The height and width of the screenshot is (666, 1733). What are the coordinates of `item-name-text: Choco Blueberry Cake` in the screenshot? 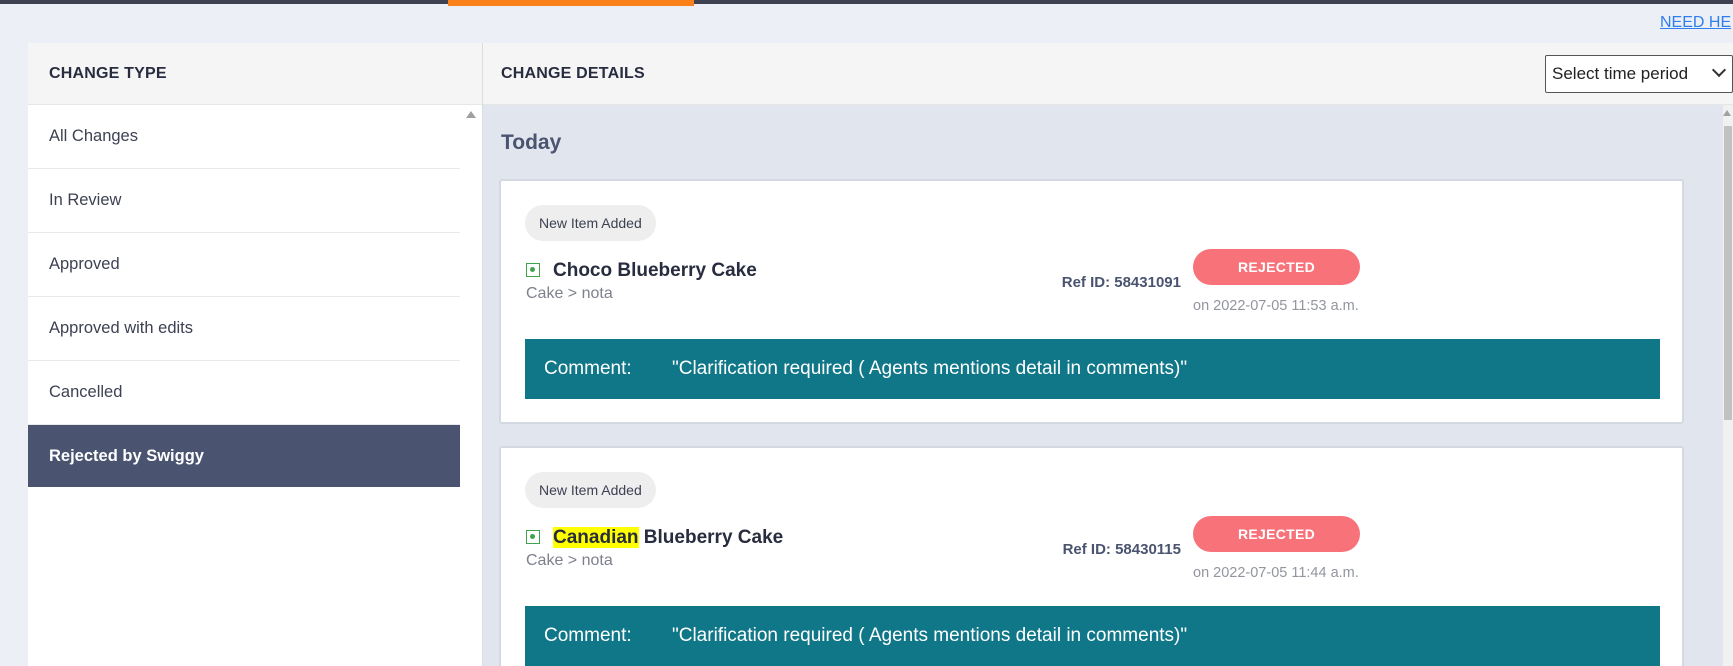 It's located at (655, 270).